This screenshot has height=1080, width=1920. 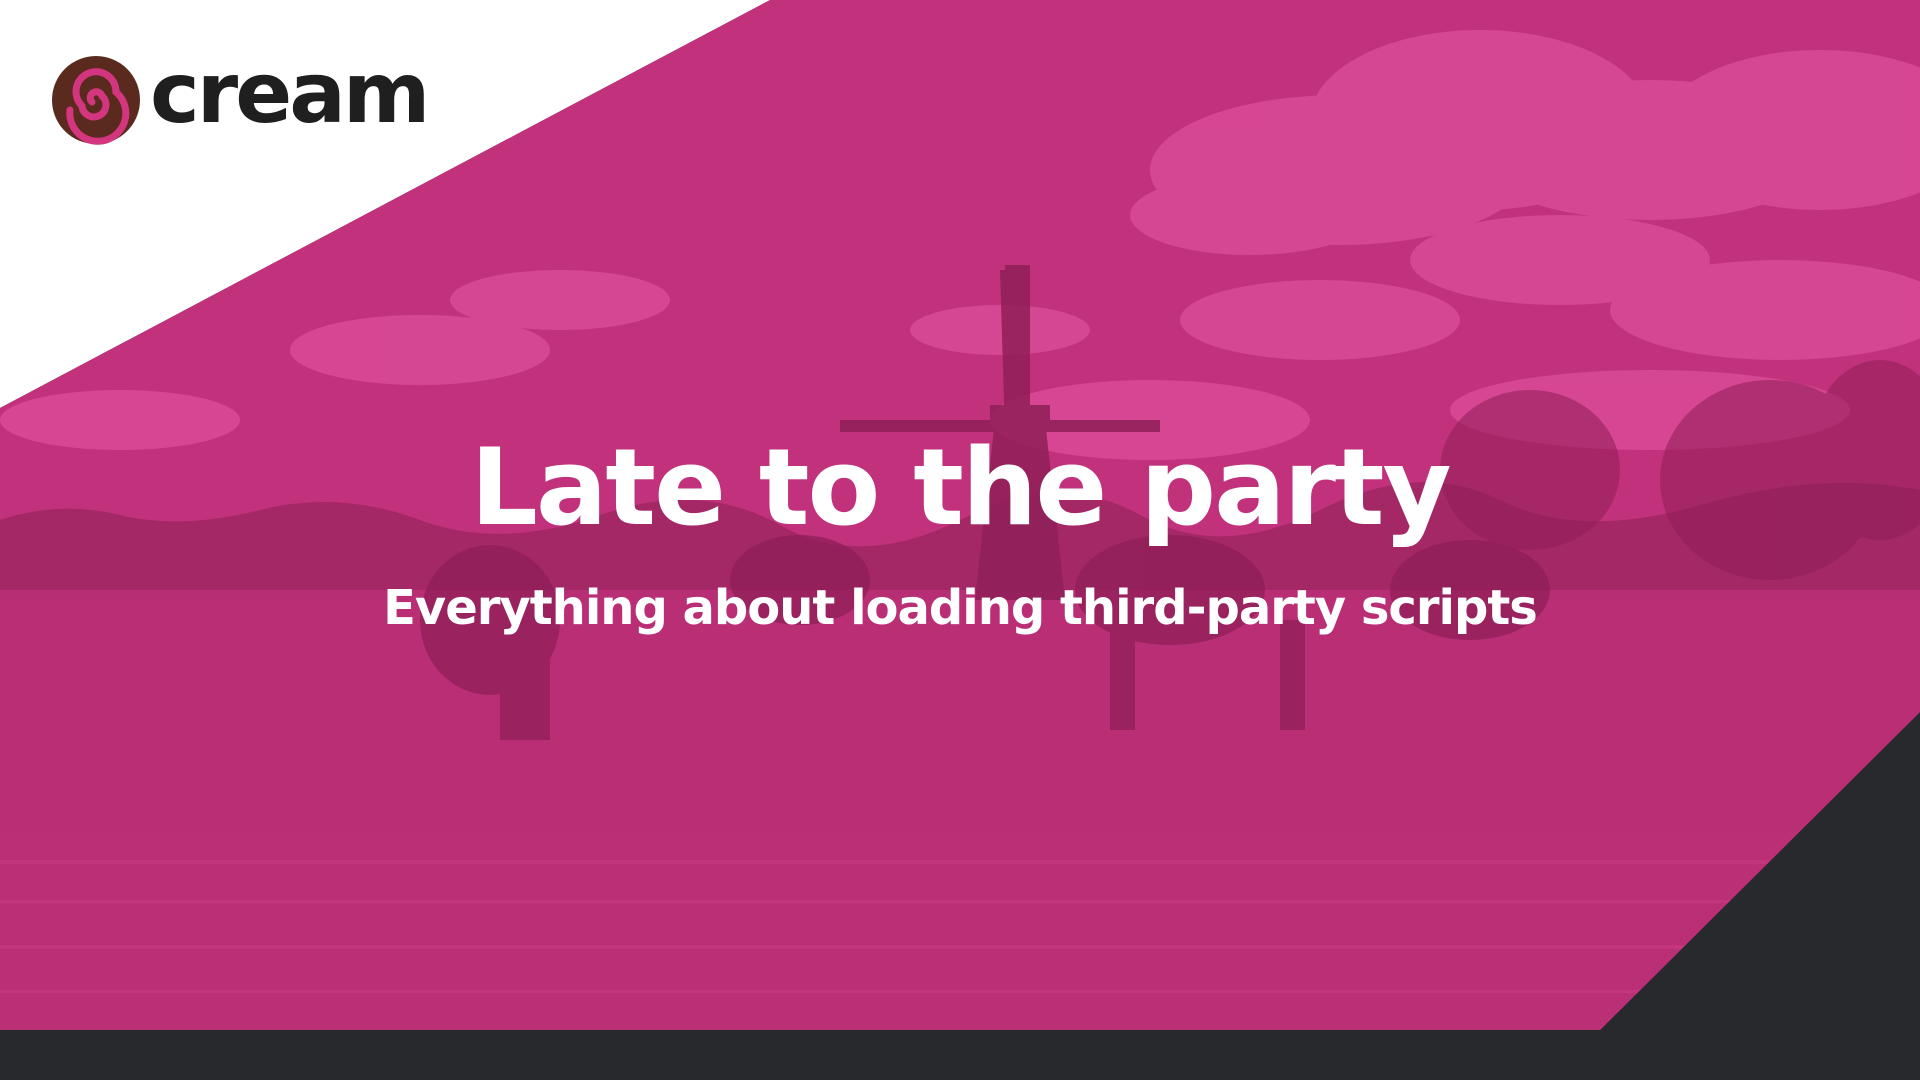 What do you see at coordinates (960, 487) in the screenshot?
I see `slide-title: Late to the party` at bounding box center [960, 487].